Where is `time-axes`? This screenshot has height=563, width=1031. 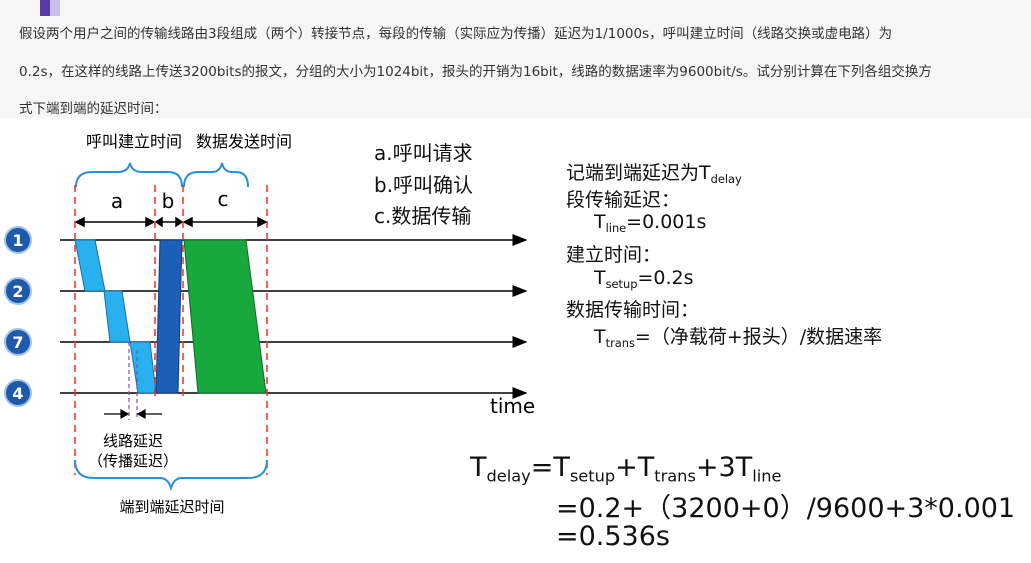 time-axes is located at coordinates (294, 316).